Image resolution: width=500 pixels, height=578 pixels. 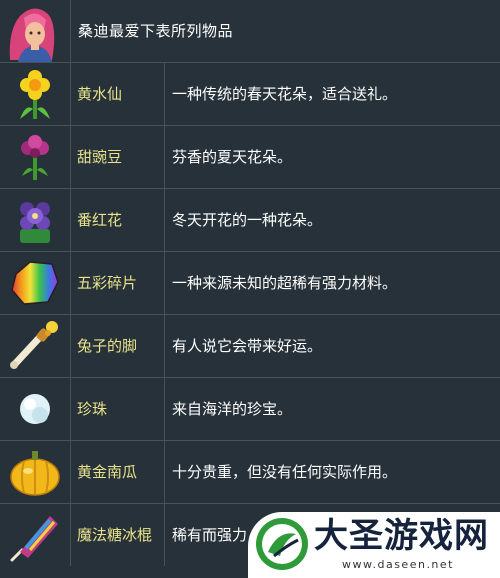 What do you see at coordinates (118, 283) in the screenshot?
I see `item-name: 五彩碎片` at bounding box center [118, 283].